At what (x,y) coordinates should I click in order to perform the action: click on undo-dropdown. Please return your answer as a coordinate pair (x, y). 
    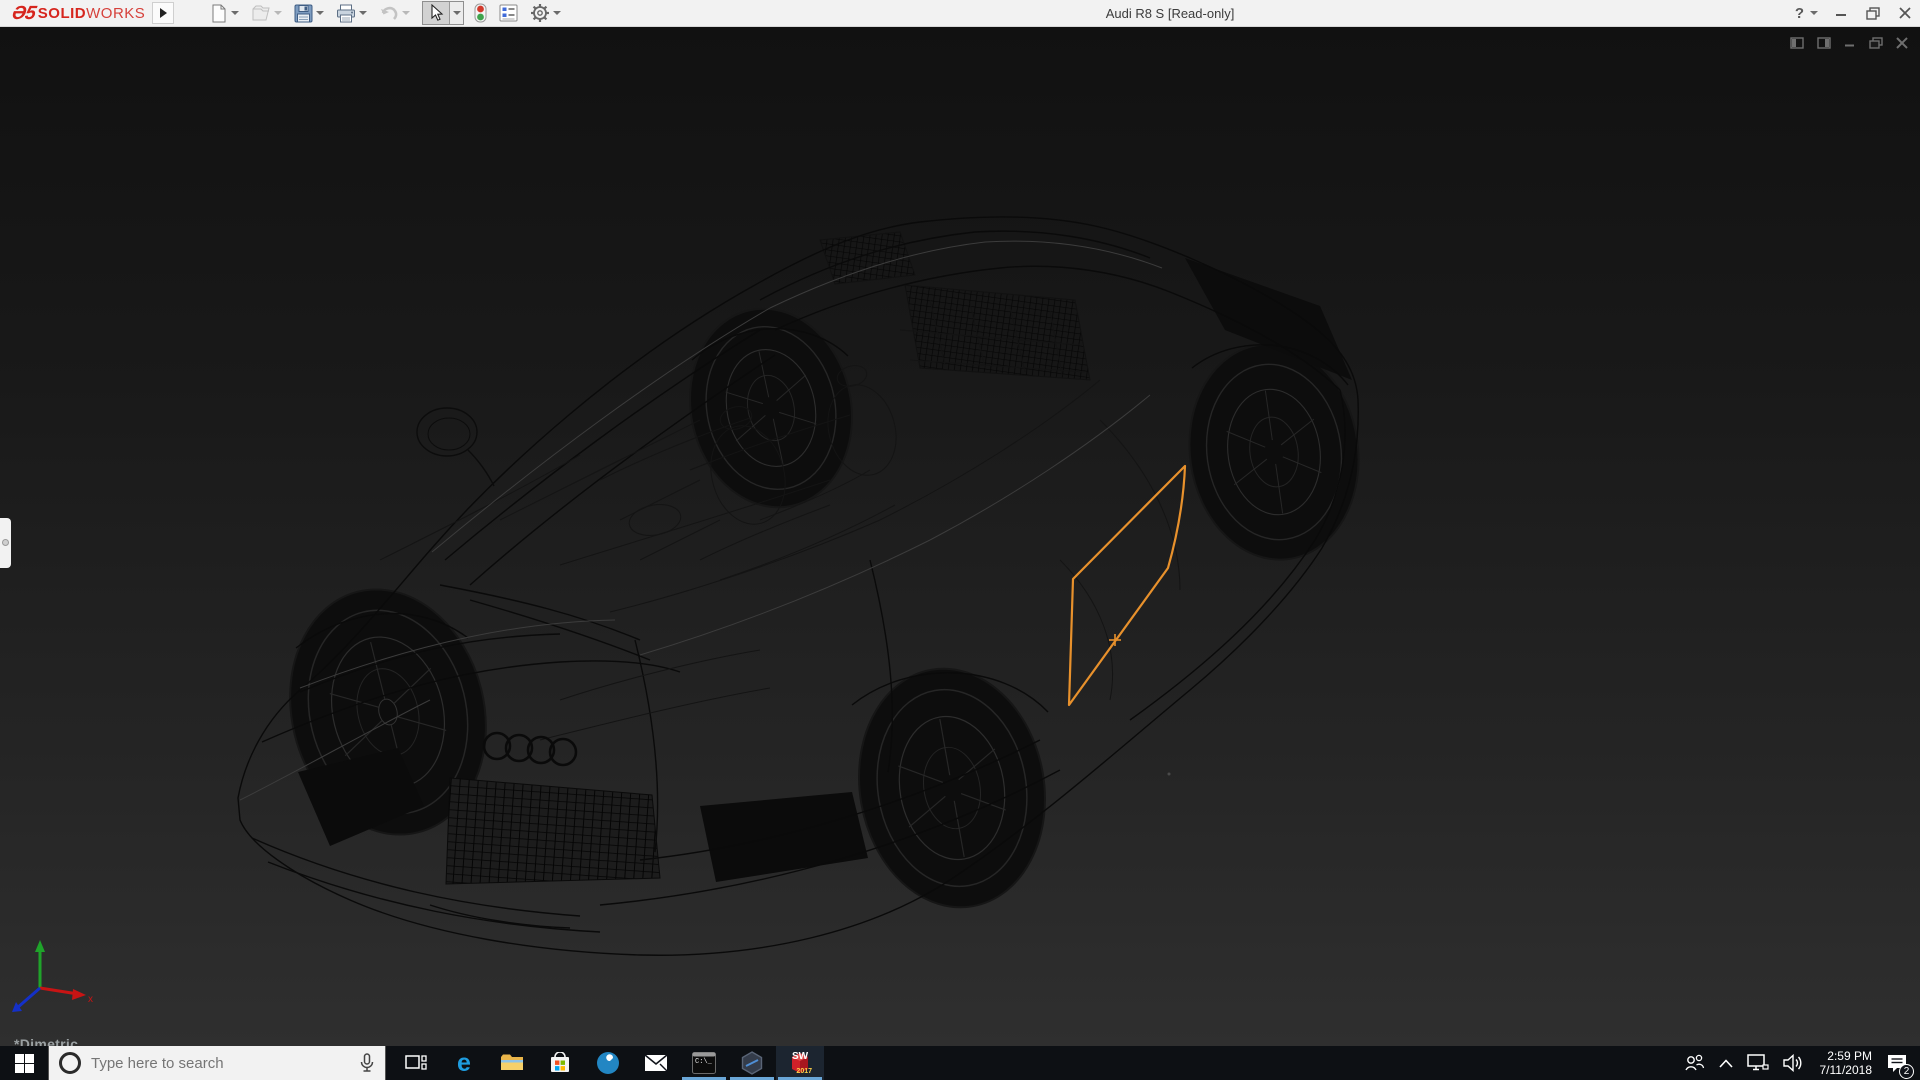
    Looking at the image, I should click on (406, 13).